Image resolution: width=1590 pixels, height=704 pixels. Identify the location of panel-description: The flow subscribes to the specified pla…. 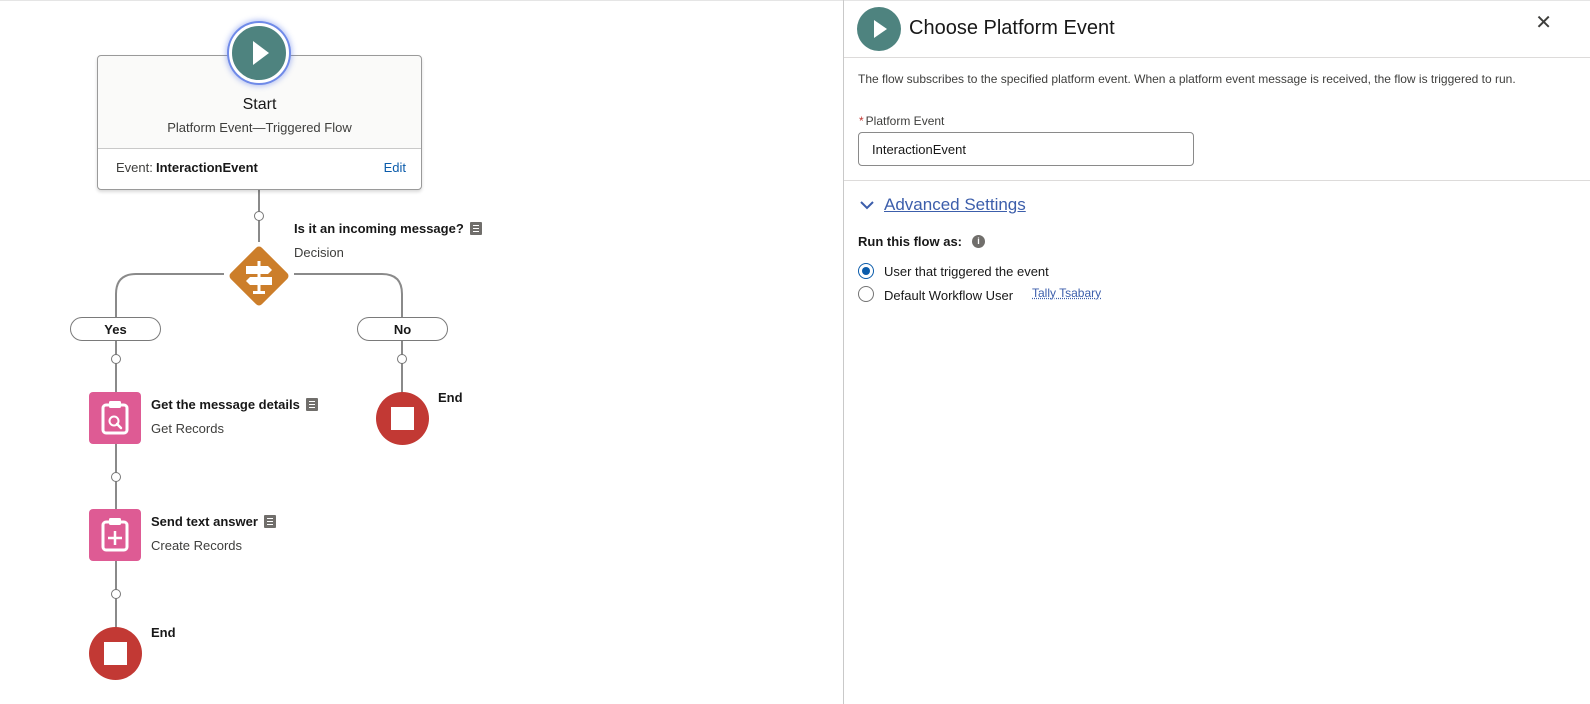
(1187, 79).